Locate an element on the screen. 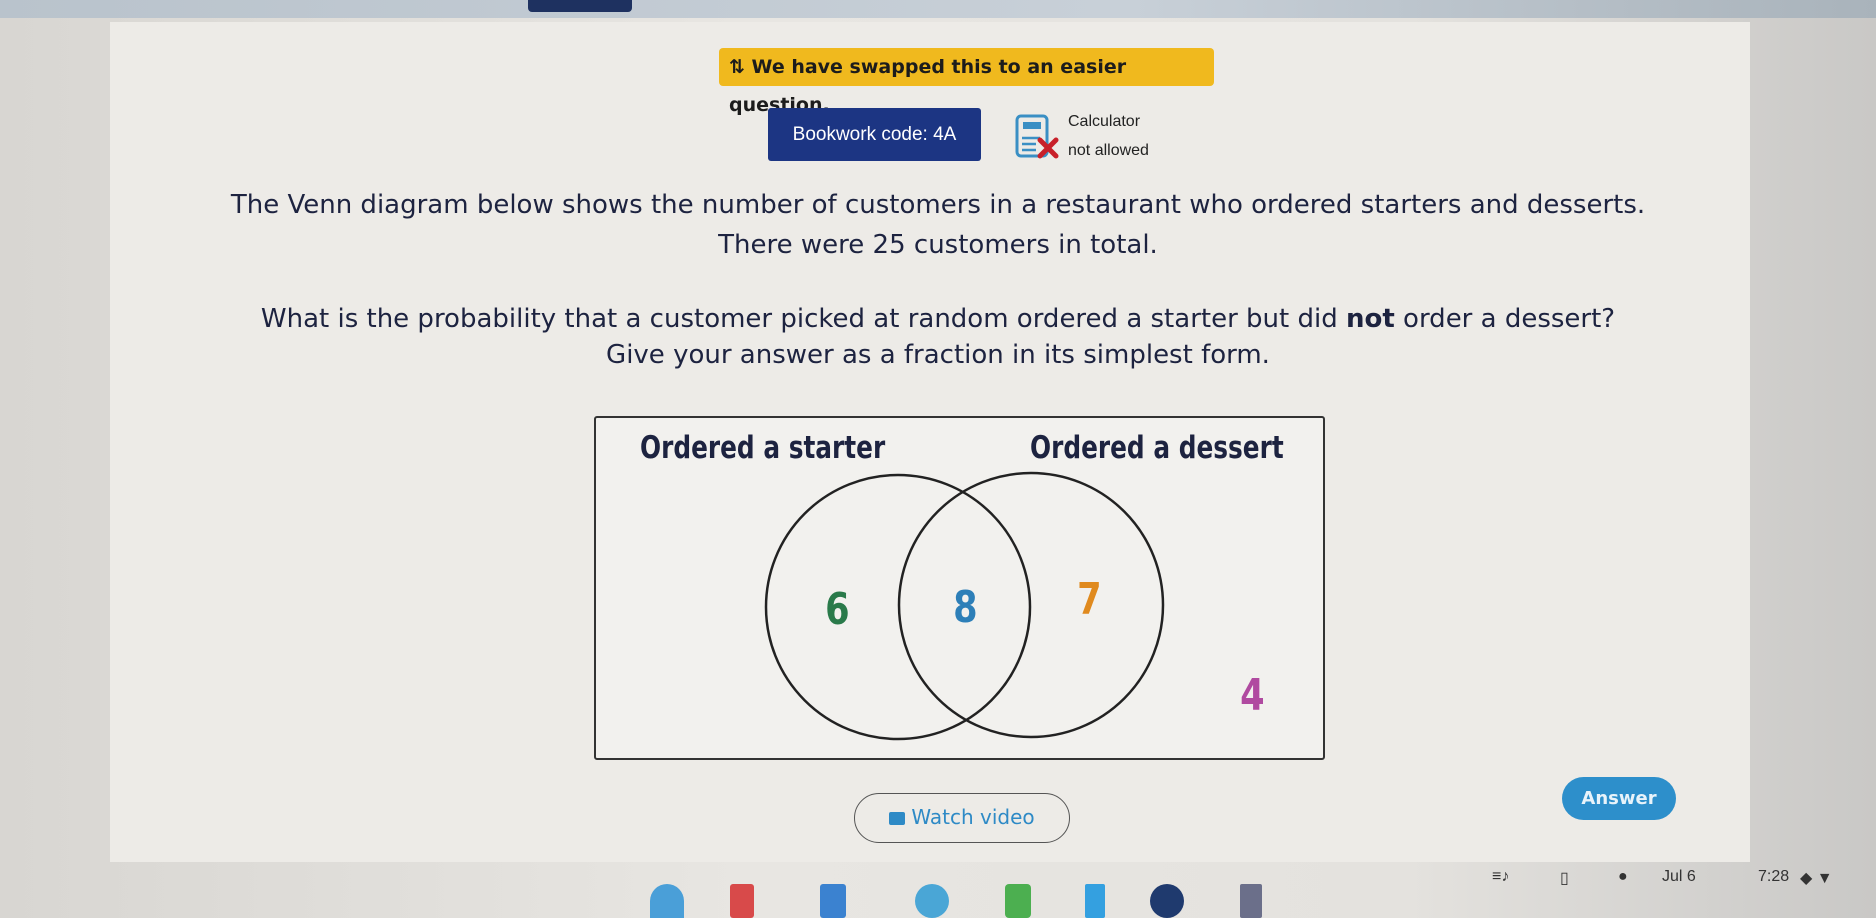  question-text-end: order a dessert? is located at coordinates (1505, 319).